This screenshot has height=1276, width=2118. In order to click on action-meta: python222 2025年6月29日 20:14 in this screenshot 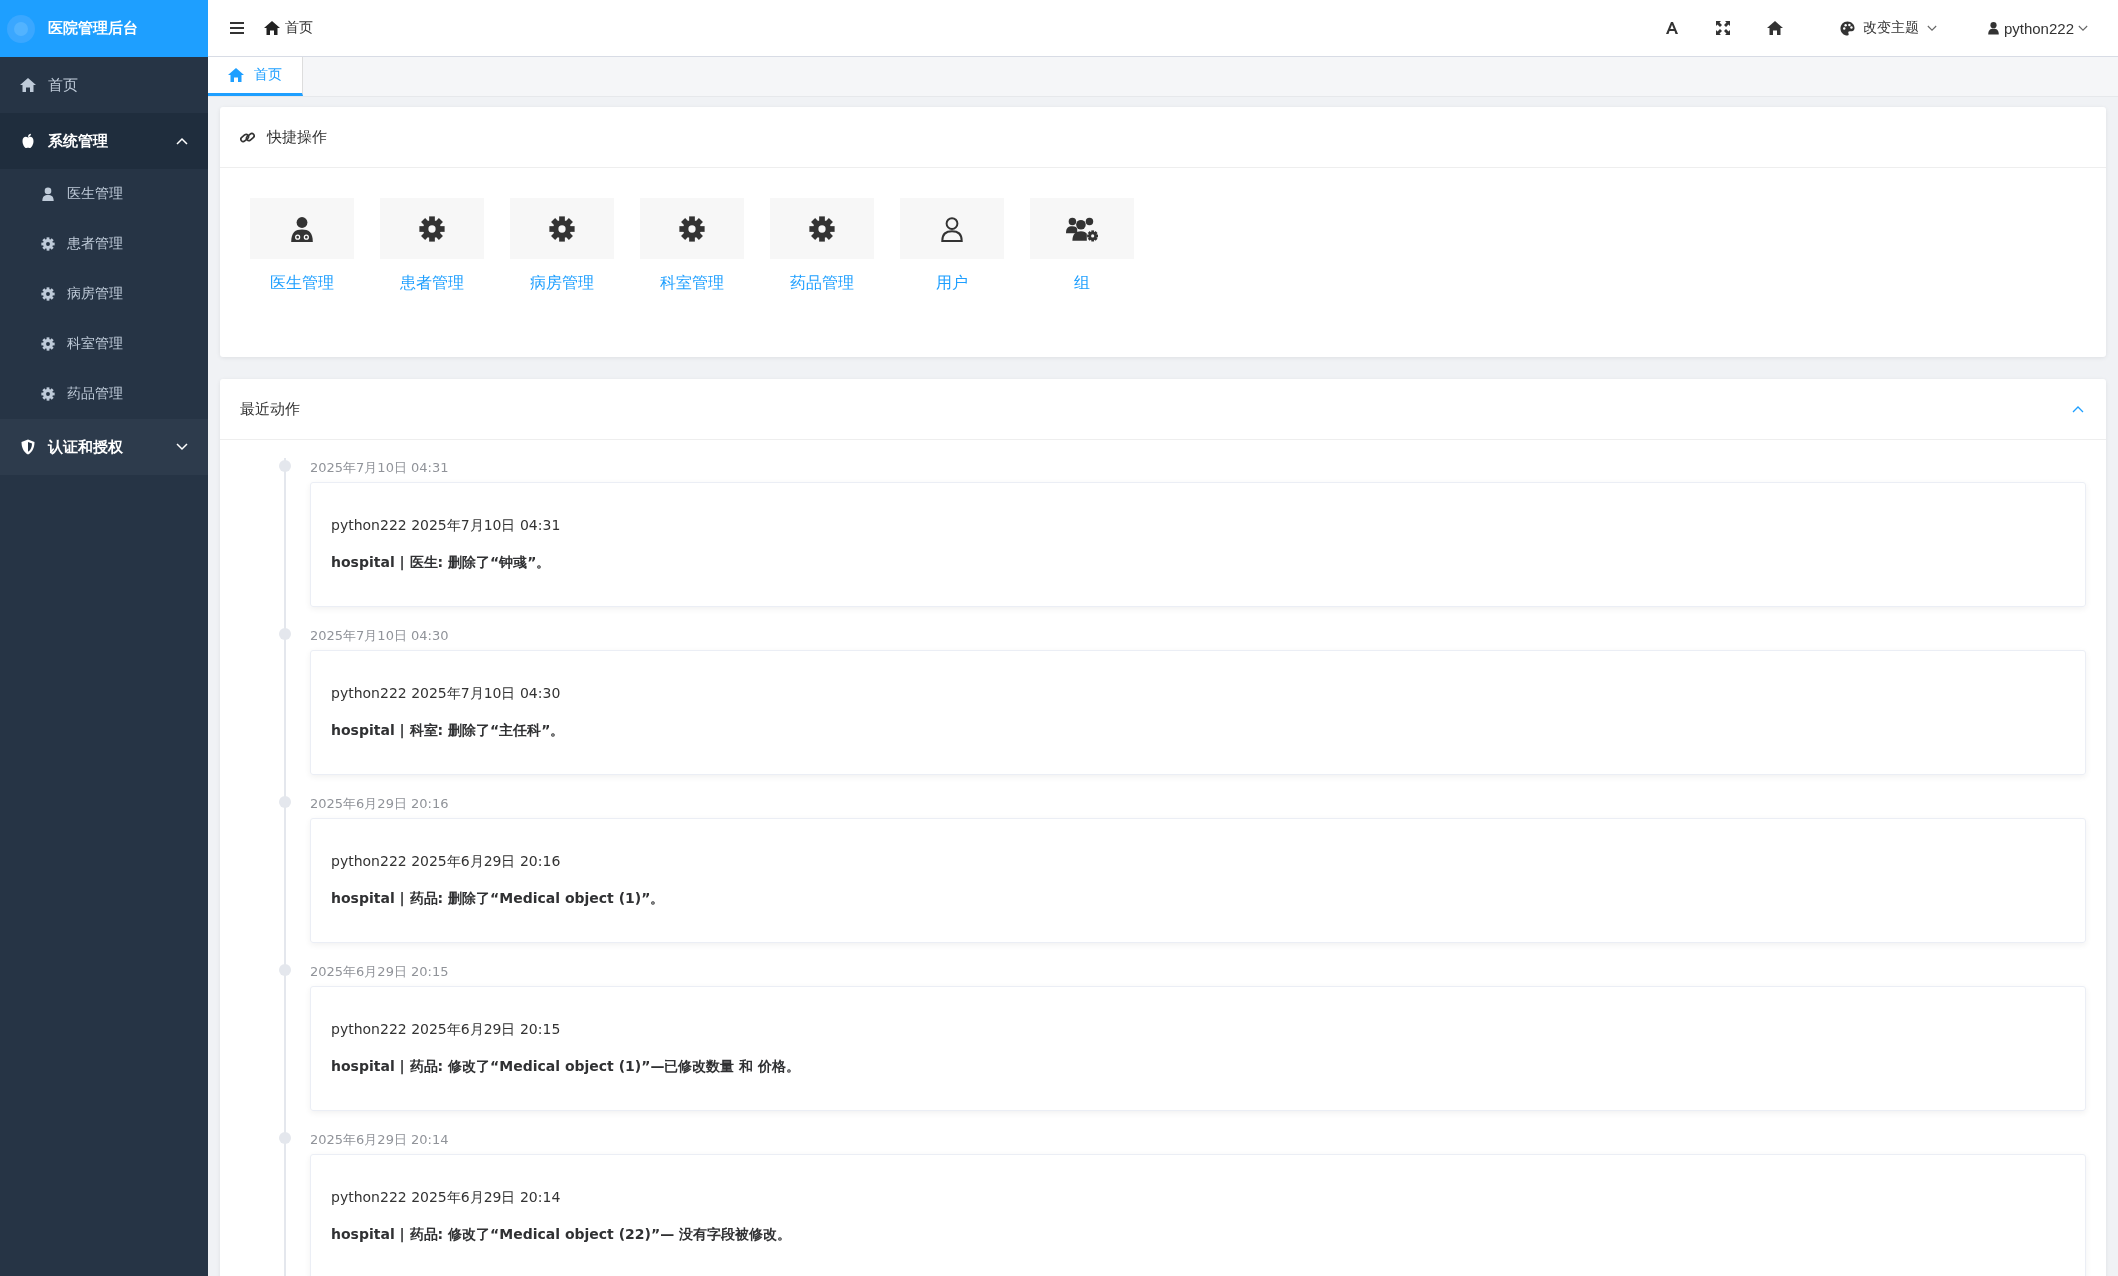, I will do `click(446, 1198)`.